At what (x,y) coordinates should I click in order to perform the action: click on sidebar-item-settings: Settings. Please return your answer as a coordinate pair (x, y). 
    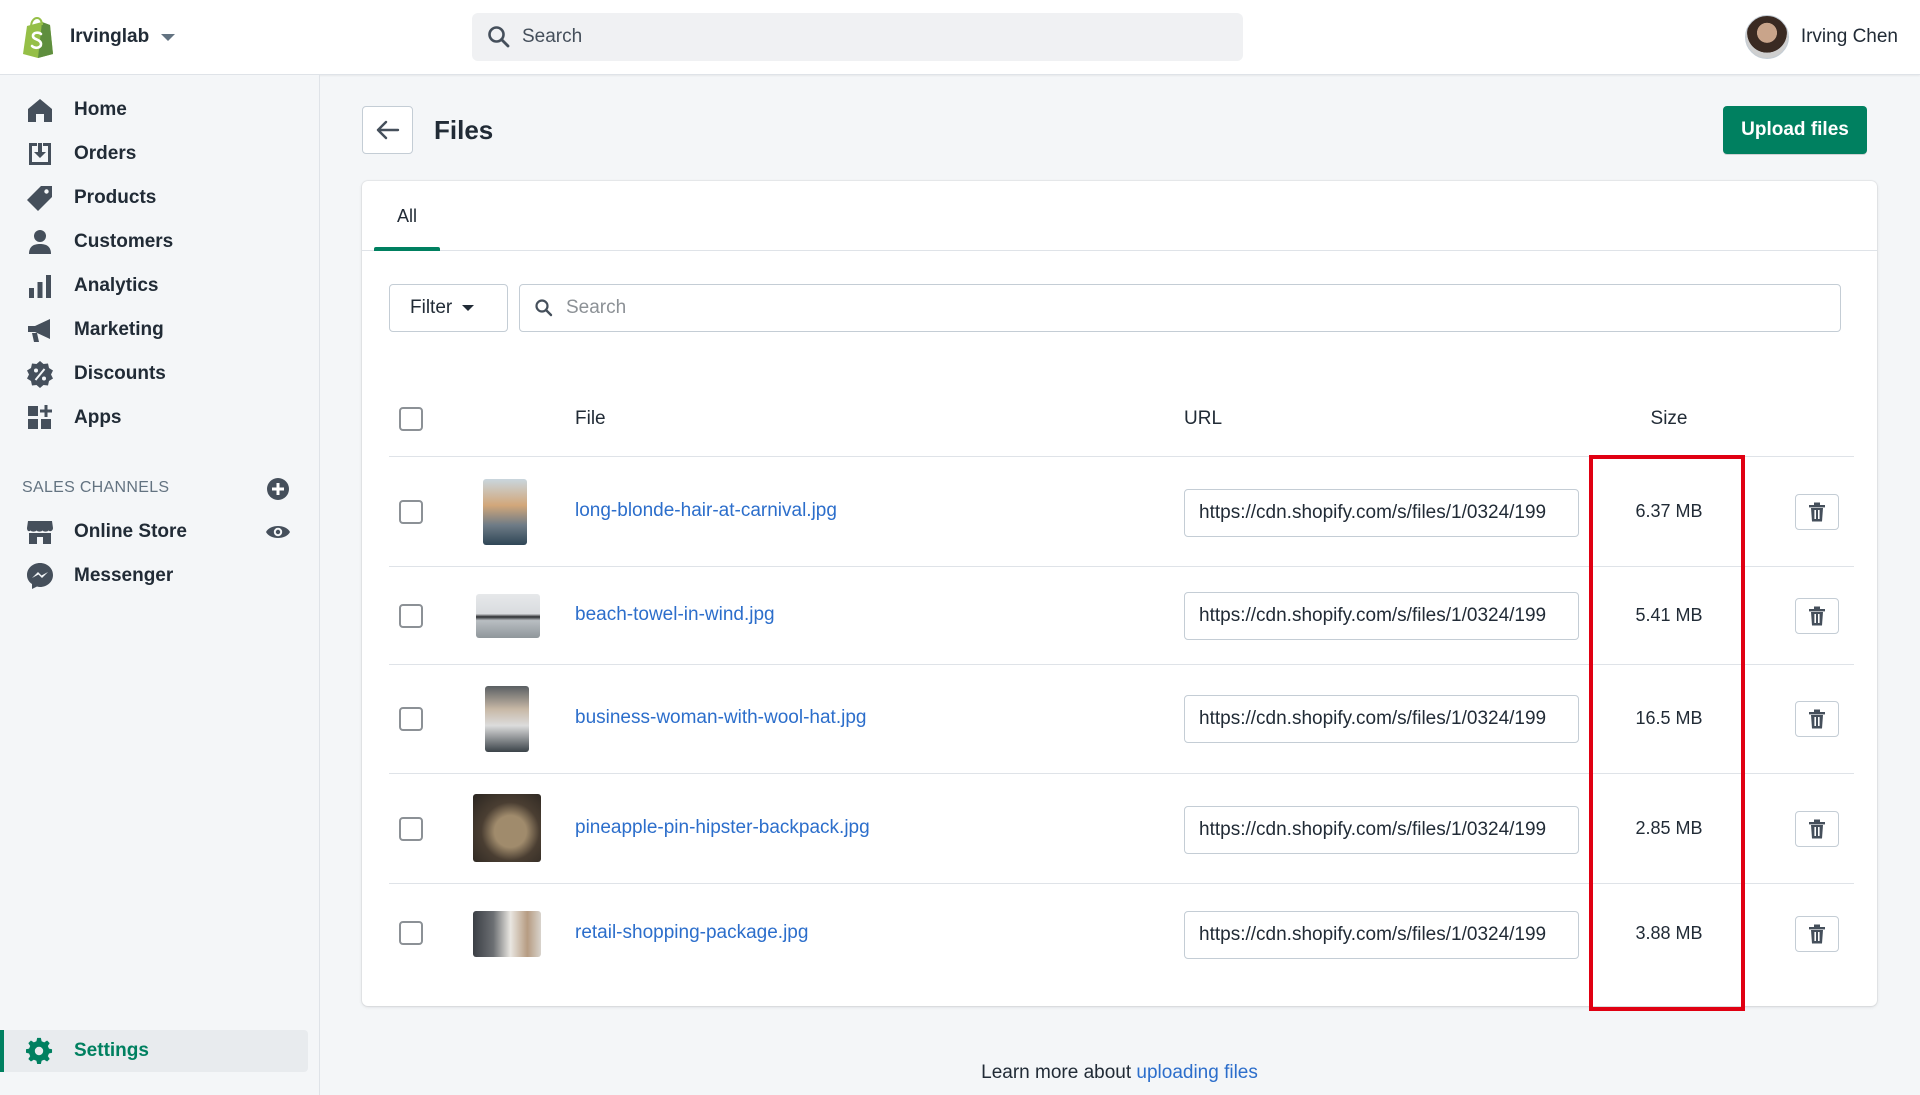
    Looking at the image, I should click on (154, 1051).